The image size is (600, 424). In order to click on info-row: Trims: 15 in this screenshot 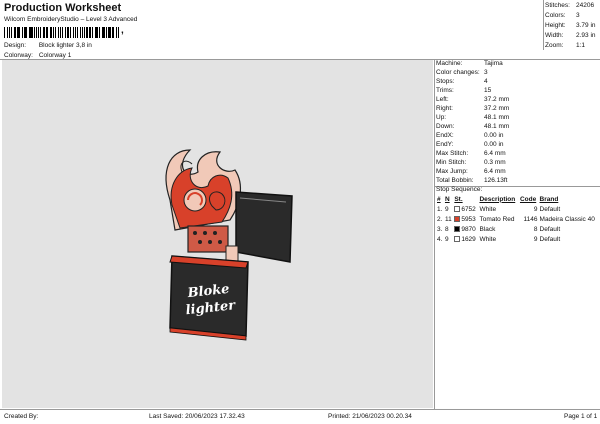, I will do `click(518, 91)`.